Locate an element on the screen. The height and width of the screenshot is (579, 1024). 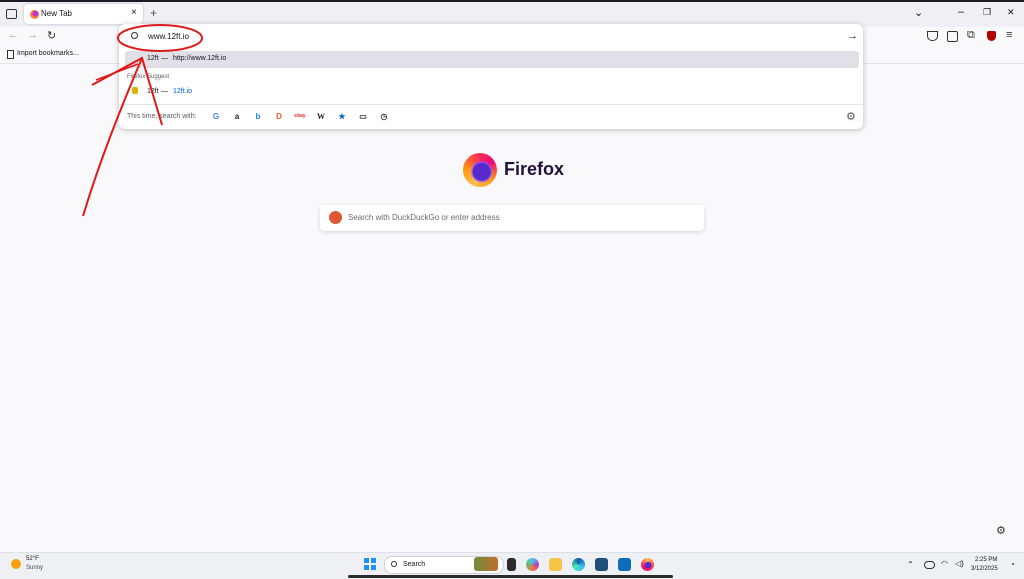
one-off-engines: G a b D ebay W ★ ▭ ◷ is located at coordinates (300, 116).